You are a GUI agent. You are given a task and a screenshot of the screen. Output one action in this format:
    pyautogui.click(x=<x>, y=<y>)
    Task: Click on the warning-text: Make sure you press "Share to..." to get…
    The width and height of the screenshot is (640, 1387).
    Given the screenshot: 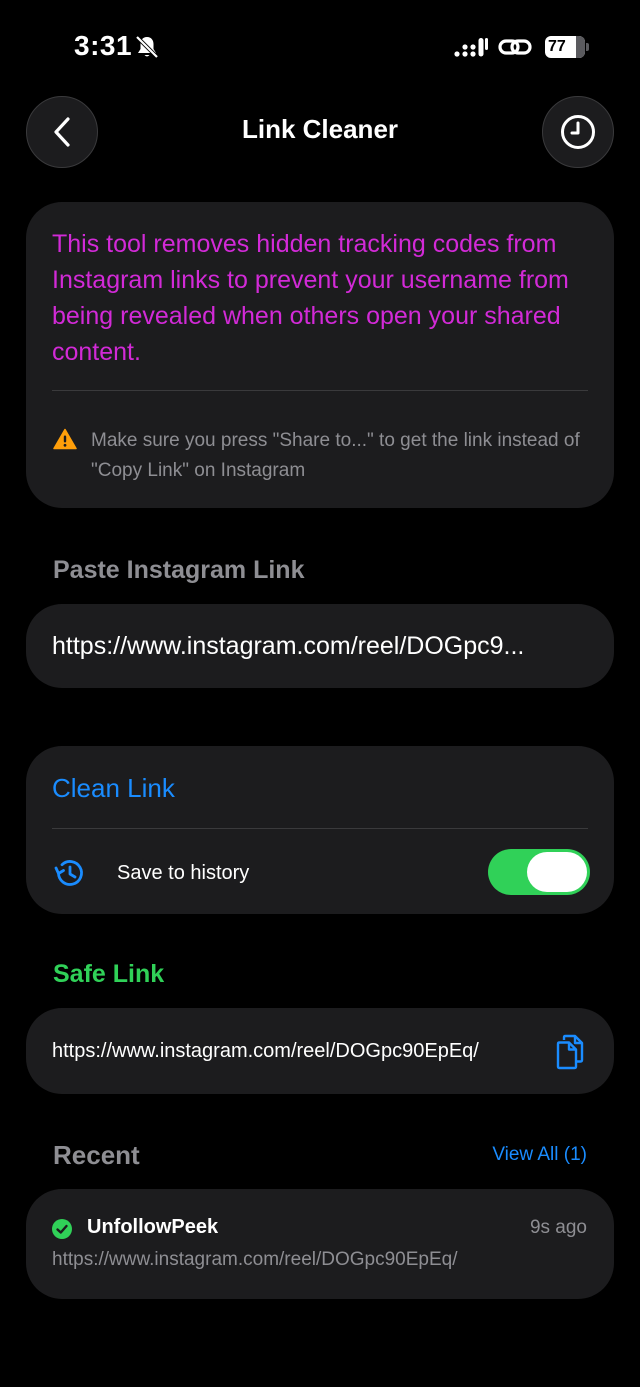 What is the action you would take?
    pyautogui.click(x=335, y=455)
    